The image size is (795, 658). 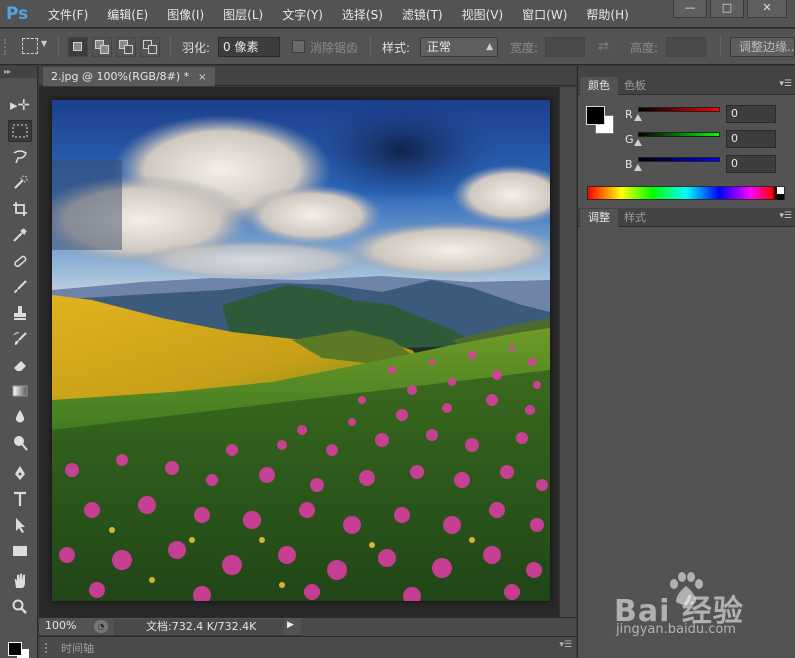 What do you see at coordinates (243, 14) in the screenshot?
I see `menu-layer: 图层(L)` at bounding box center [243, 14].